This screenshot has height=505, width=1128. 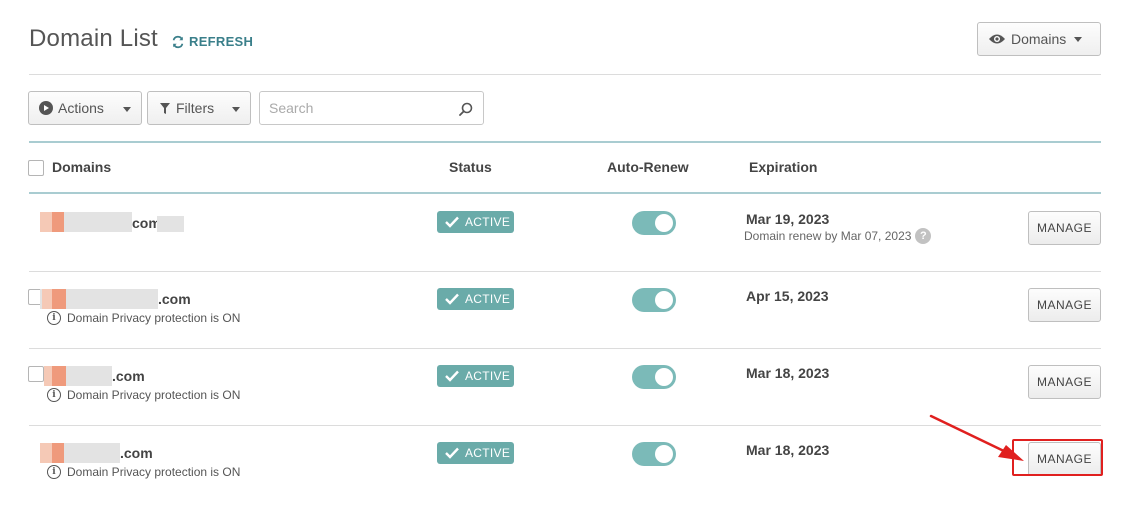 What do you see at coordinates (36, 168) in the screenshot?
I see `select-all-checkbox` at bounding box center [36, 168].